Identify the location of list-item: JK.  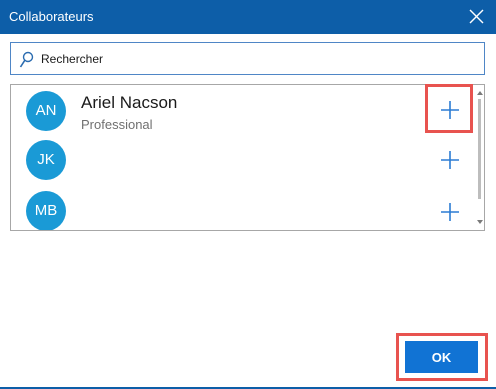
(241, 163).